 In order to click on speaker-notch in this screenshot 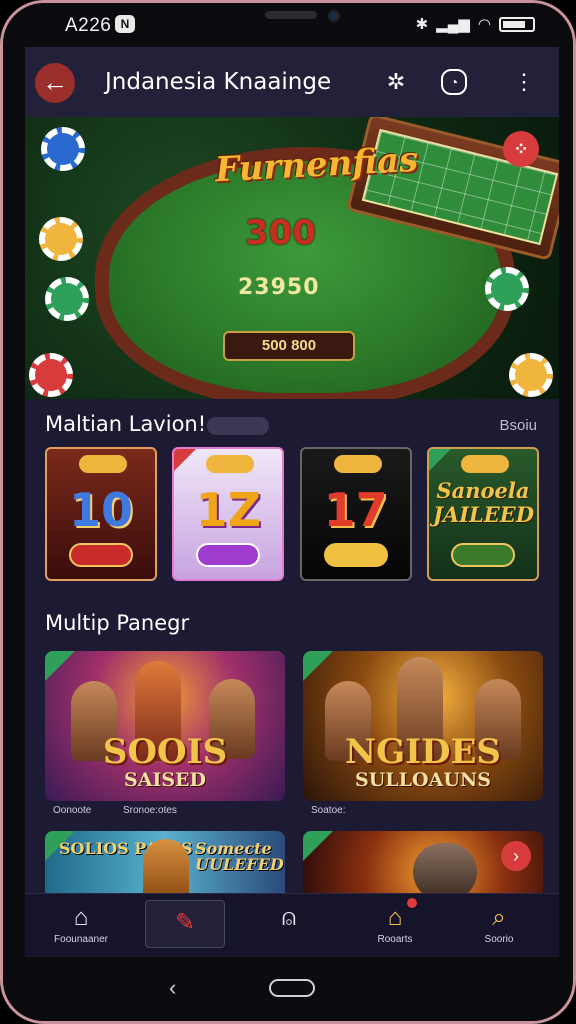, I will do `click(291, 15)`.